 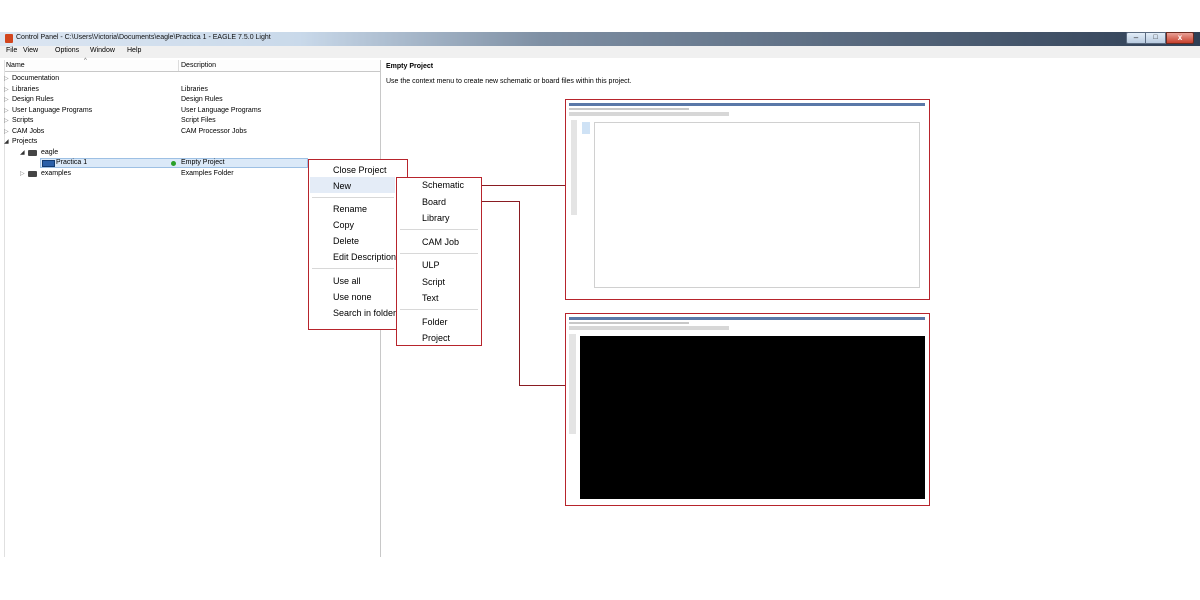 What do you see at coordinates (352, 297) in the screenshot?
I see `menu-item-use-none: Use none` at bounding box center [352, 297].